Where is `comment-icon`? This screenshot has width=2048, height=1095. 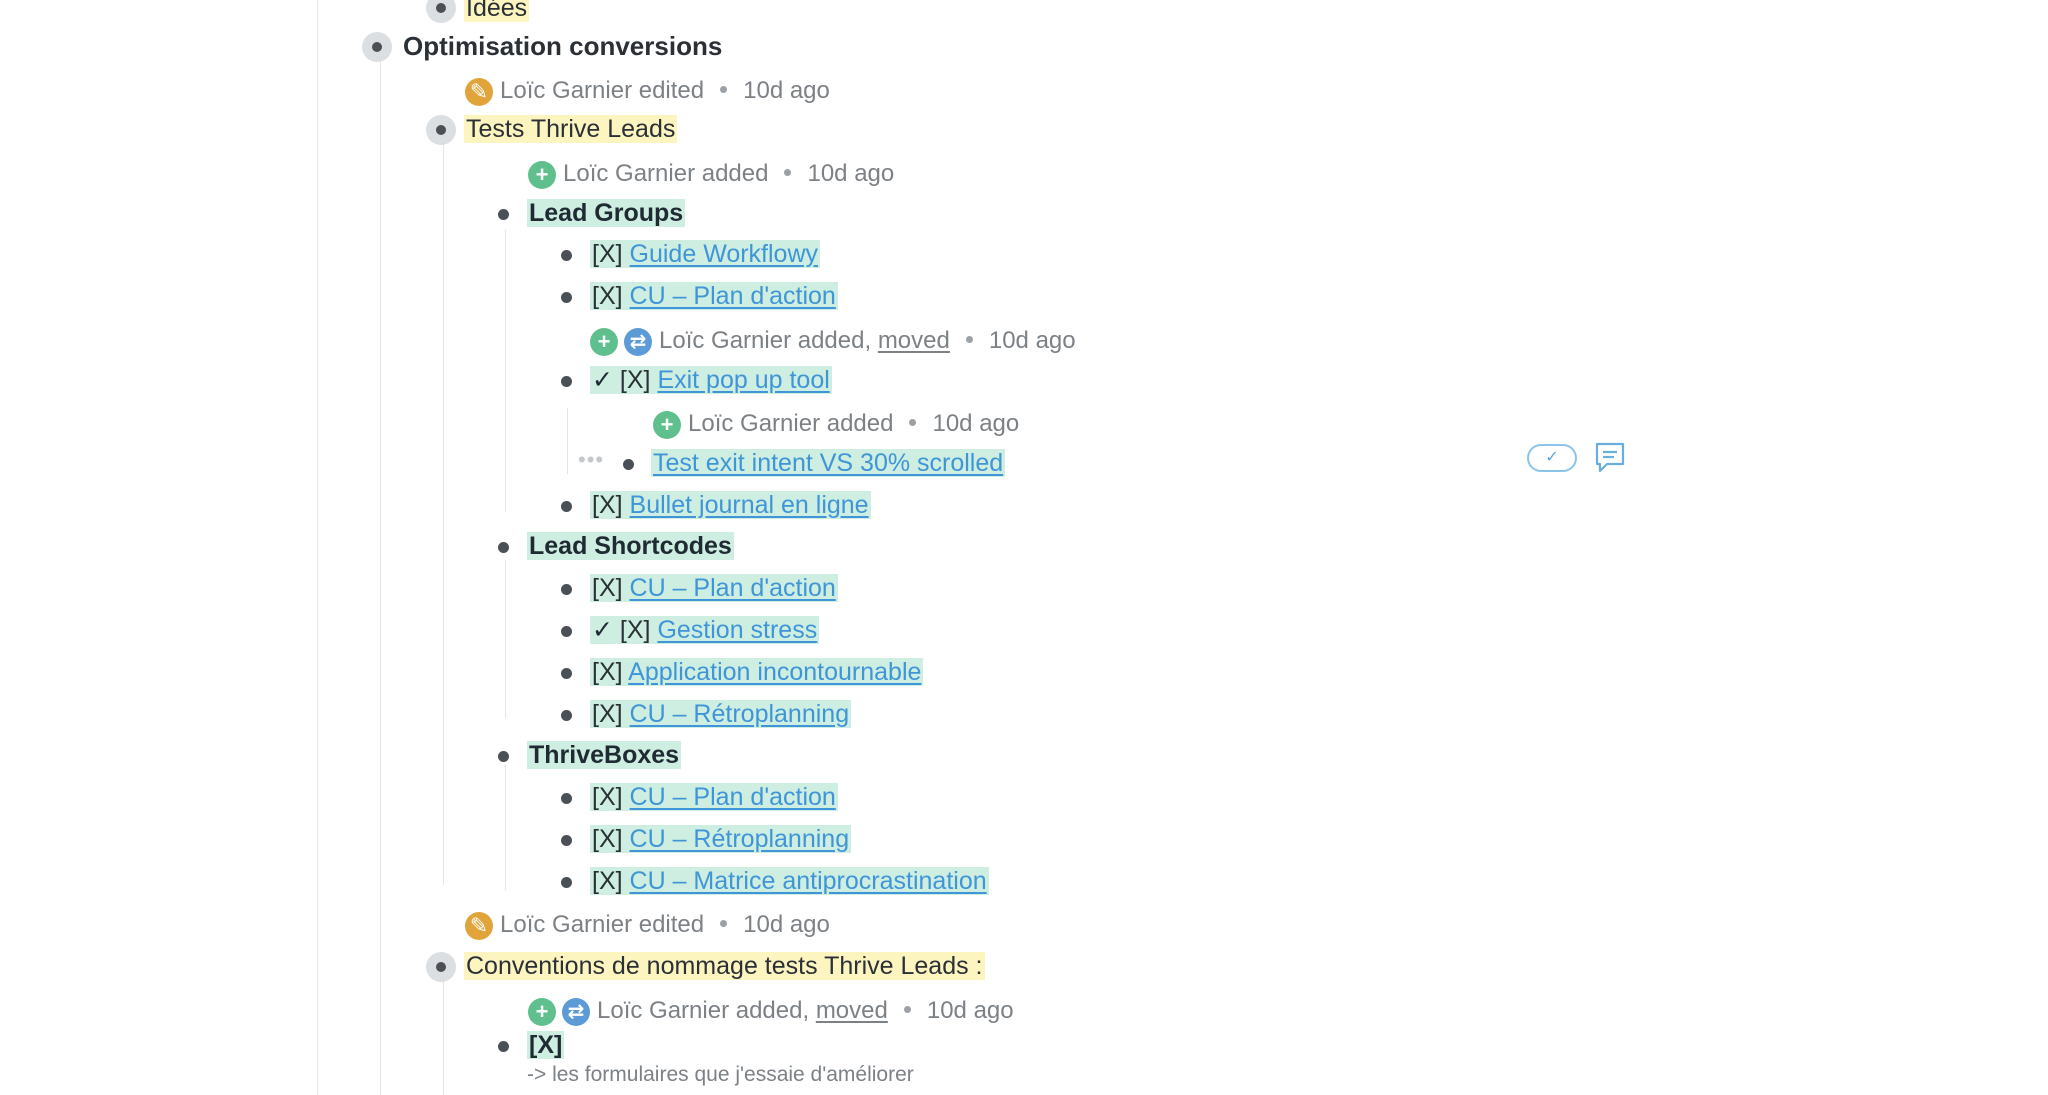
comment-icon is located at coordinates (1610, 457).